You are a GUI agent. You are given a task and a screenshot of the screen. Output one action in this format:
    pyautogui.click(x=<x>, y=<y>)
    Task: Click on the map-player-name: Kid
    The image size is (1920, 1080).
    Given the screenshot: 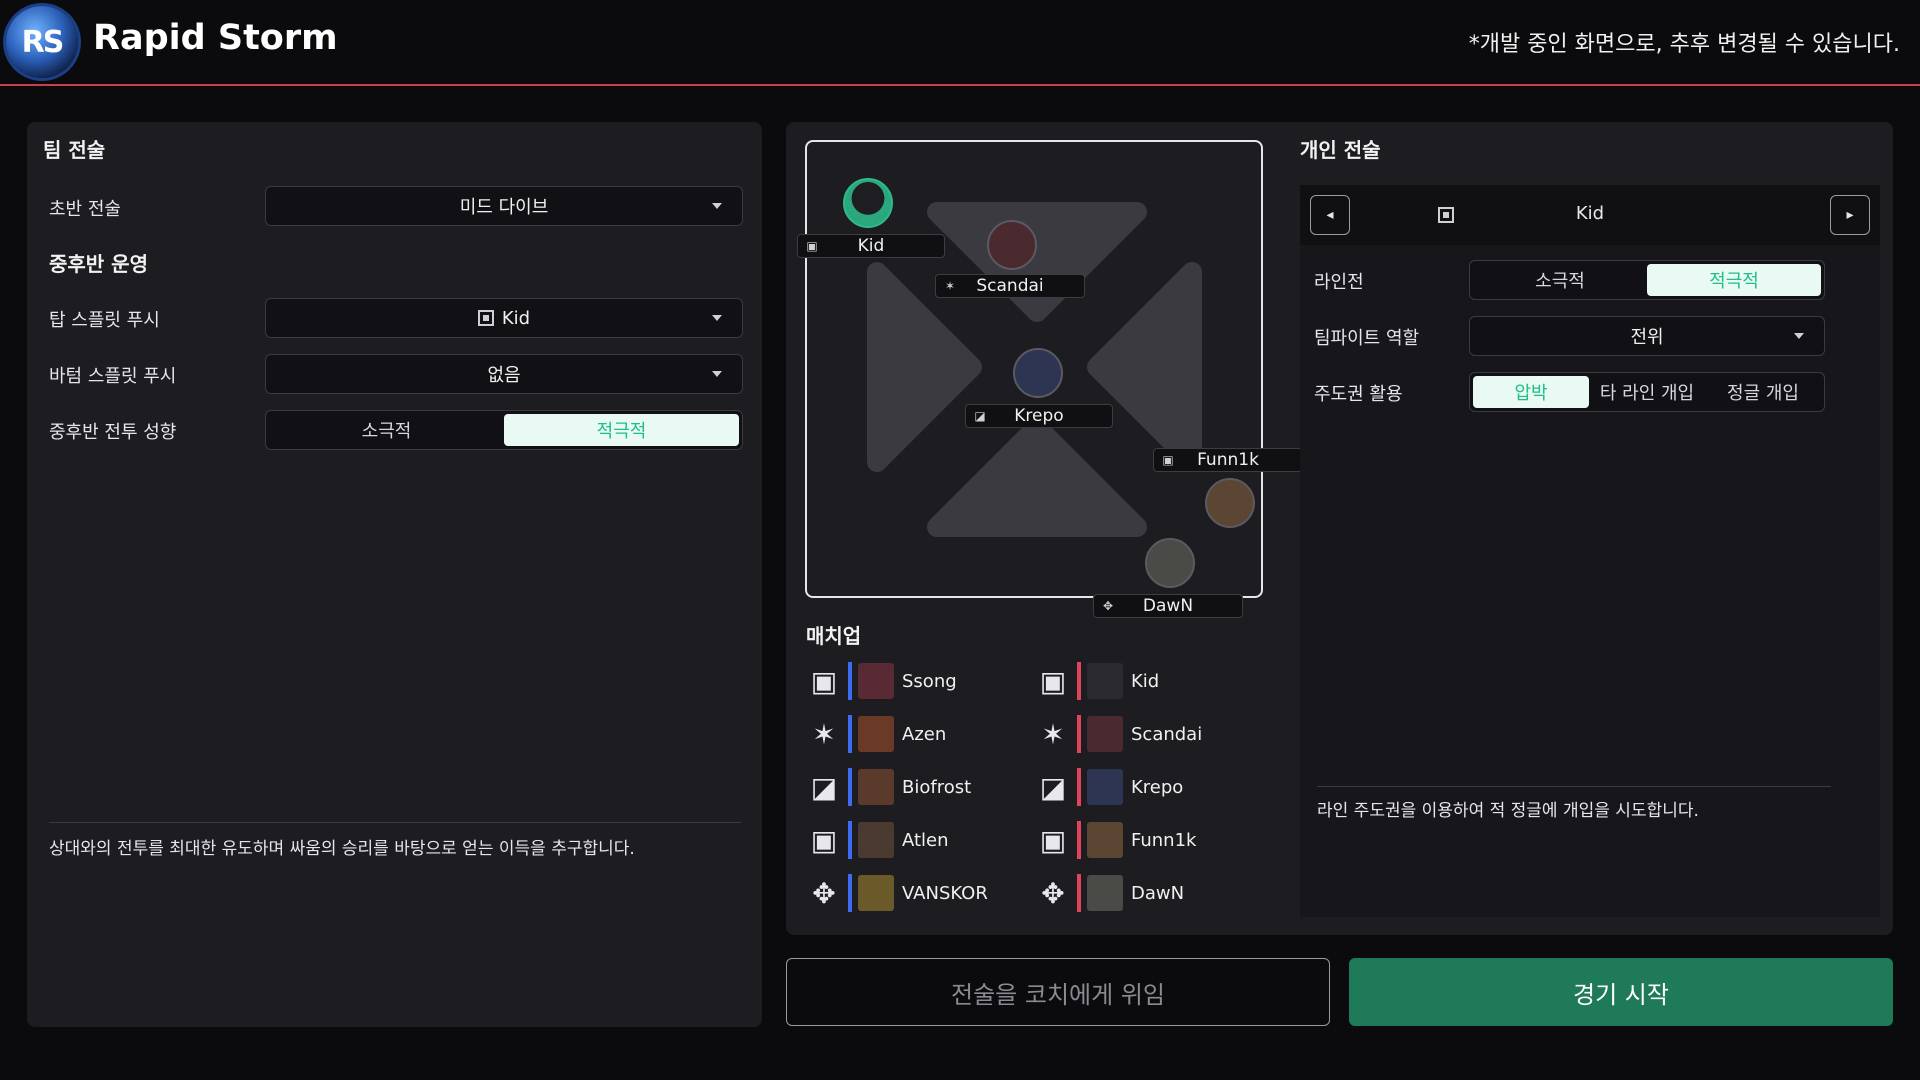 What is the action you would take?
    pyautogui.click(x=871, y=246)
    